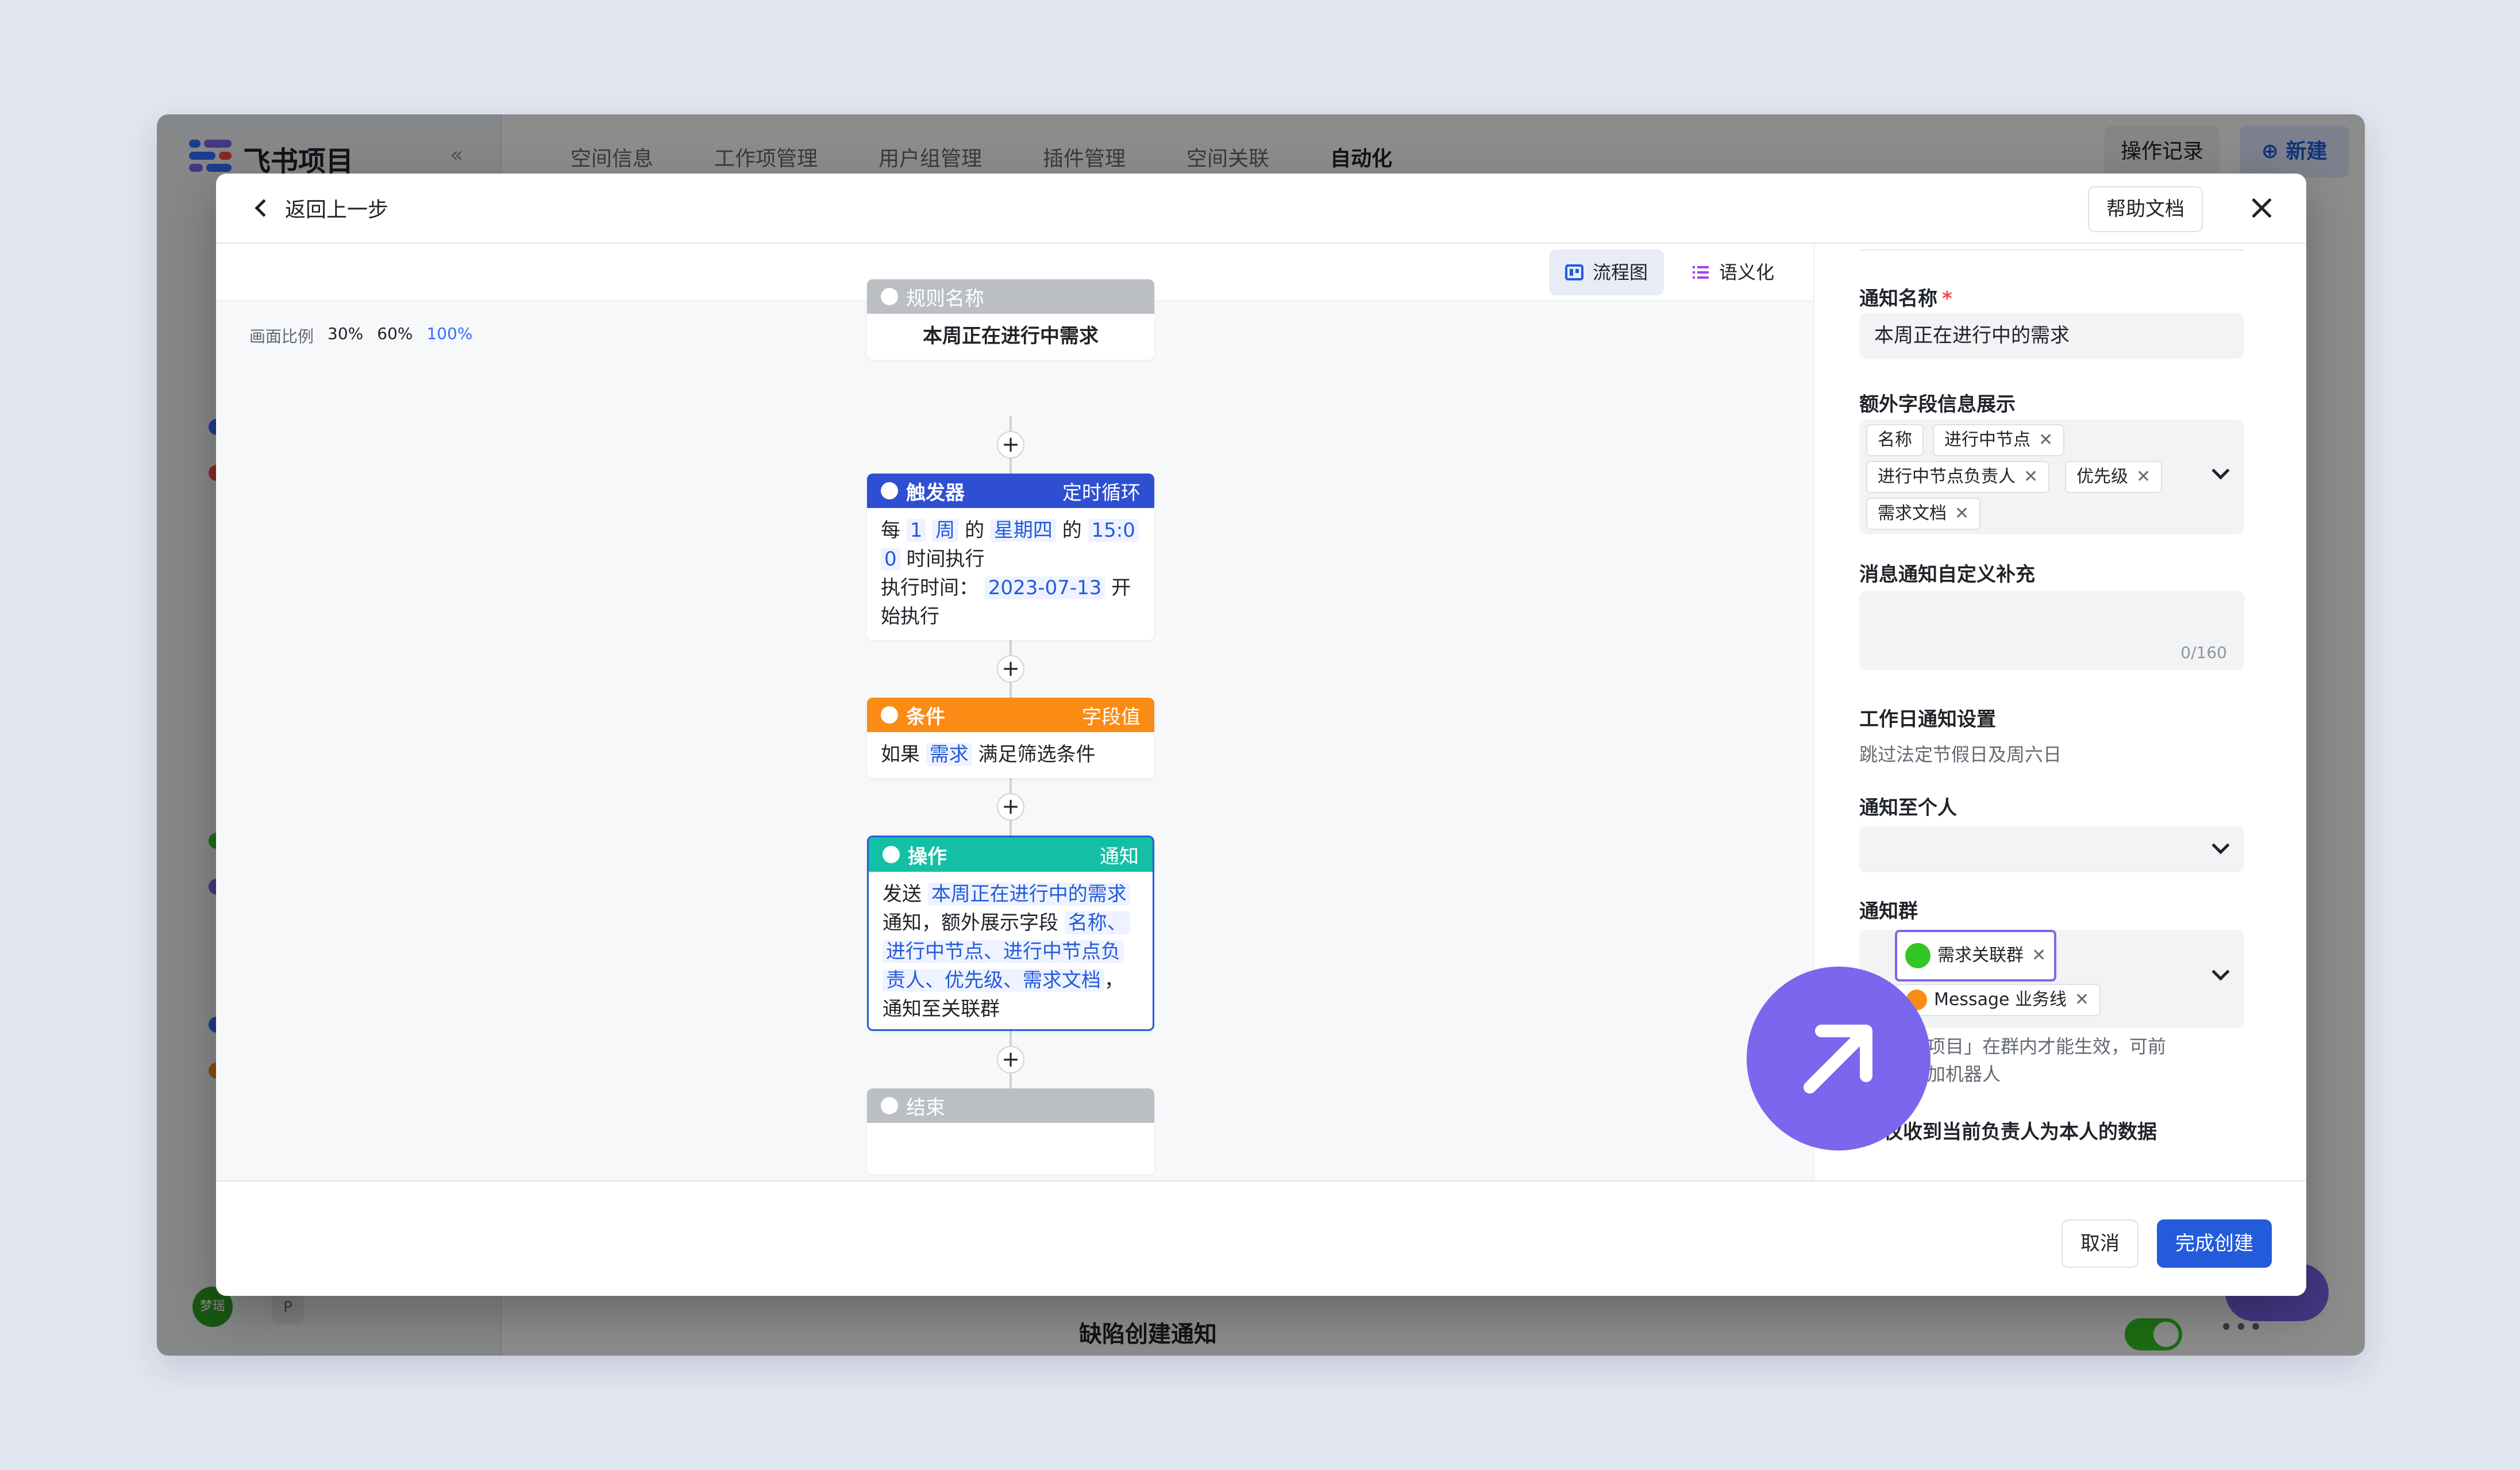  I want to click on notify-name-label: 通知名称 *, so click(1905, 298).